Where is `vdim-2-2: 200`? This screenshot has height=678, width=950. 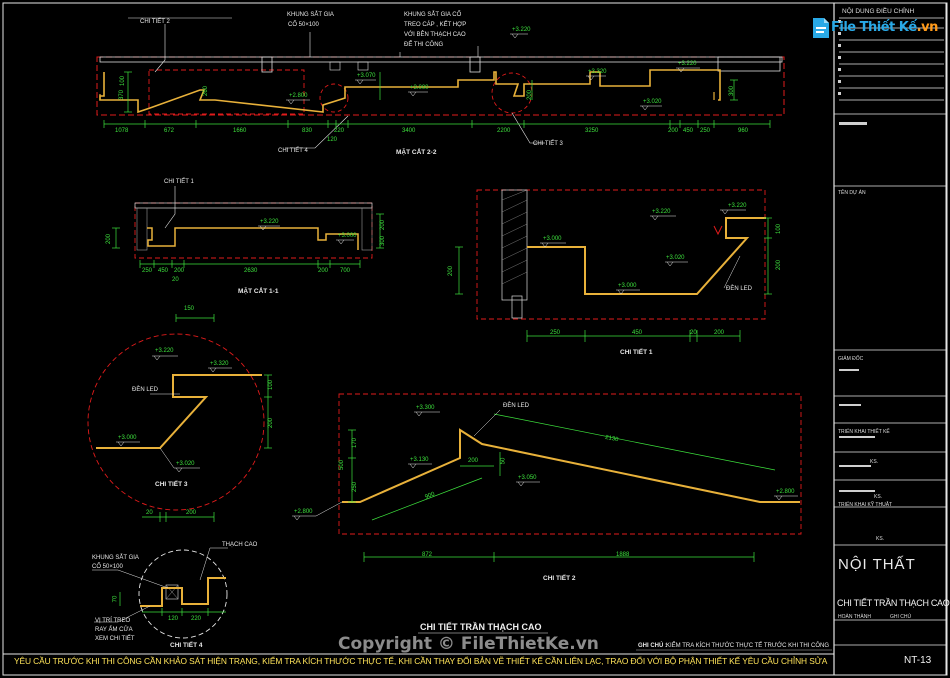 vdim-2-2: 200 is located at coordinates (530, 95).